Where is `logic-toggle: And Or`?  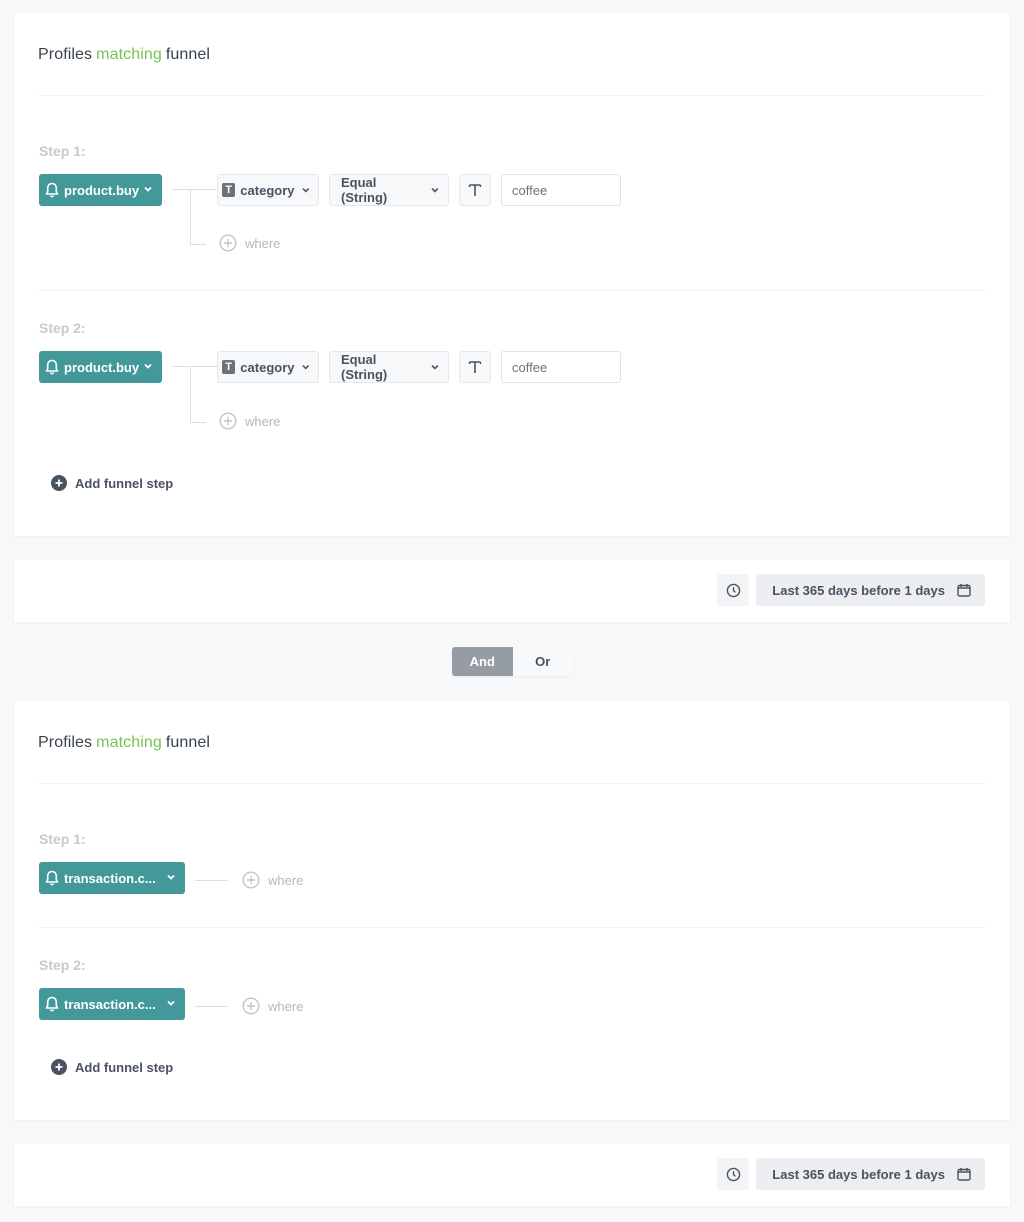
logic-toggle: And Or is located at coordinates (512, 661).